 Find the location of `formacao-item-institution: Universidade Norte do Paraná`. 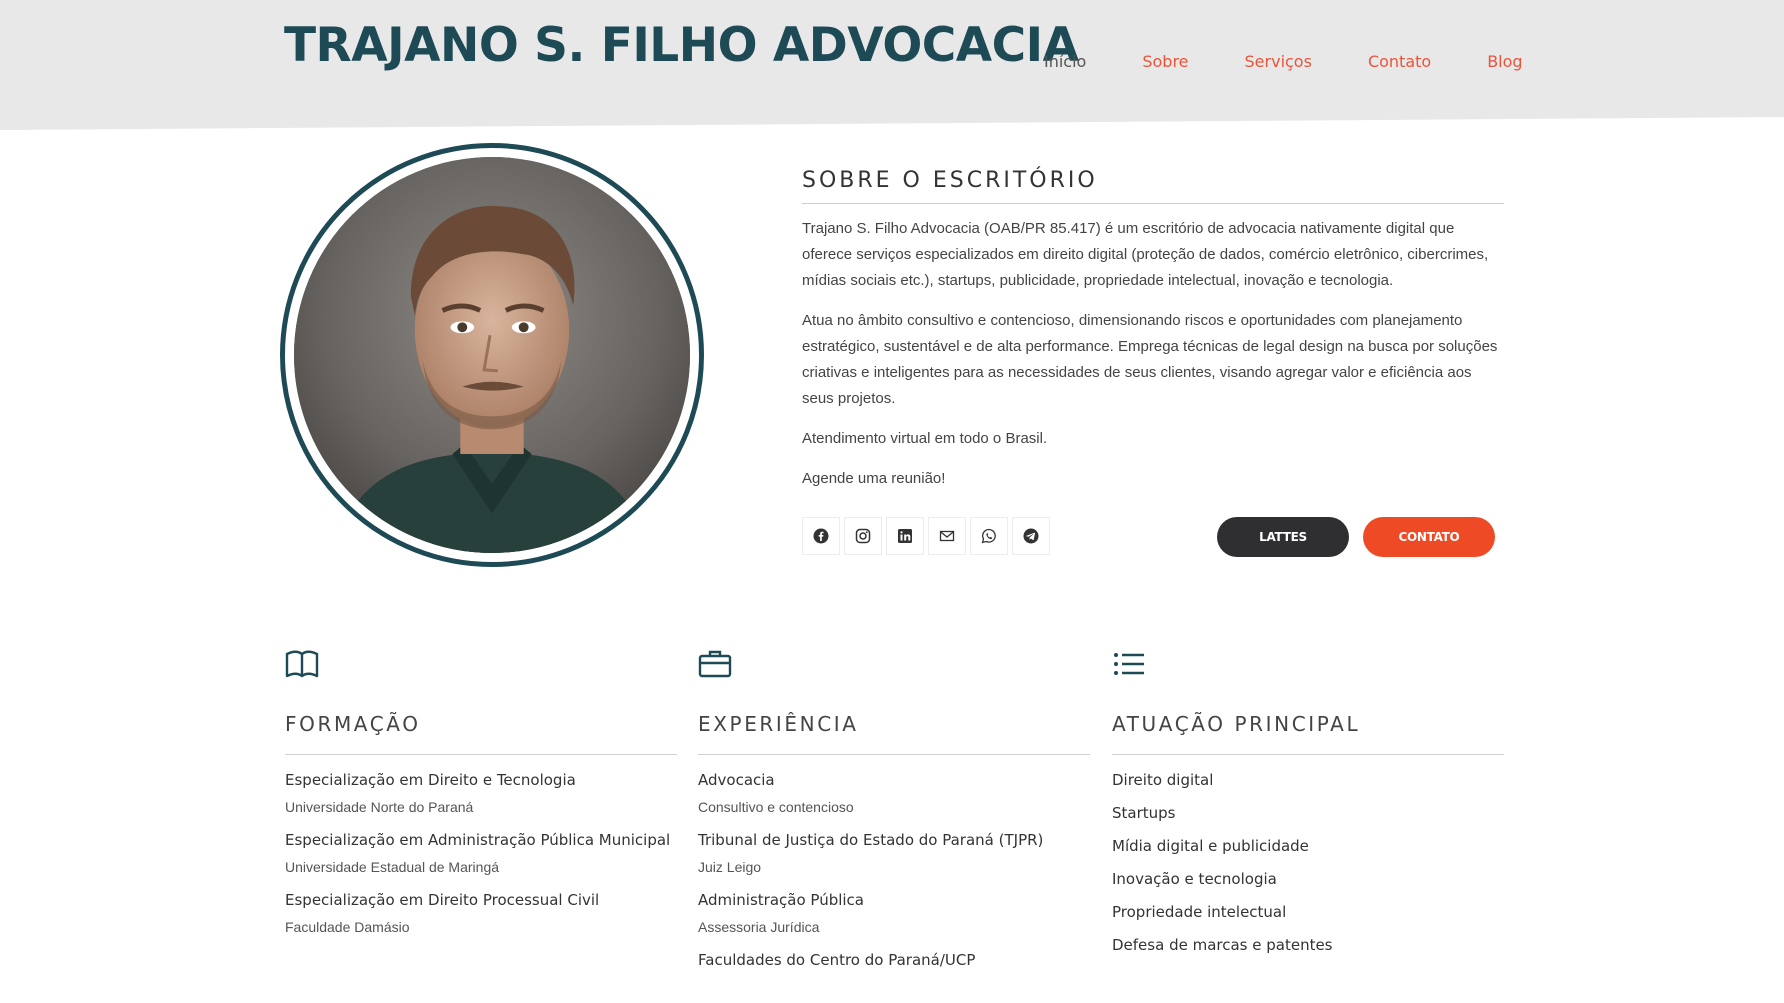

formacao-item-institution: Universidade Norte do Paraná is located at coordinates (379, 807).